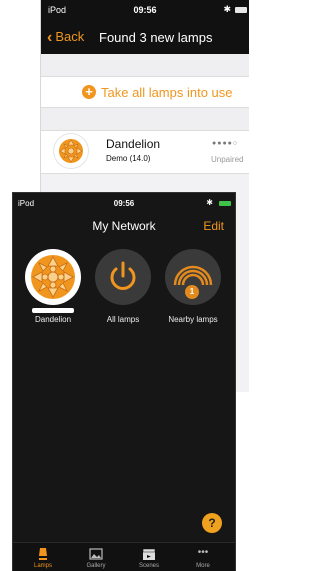 This screenshot has width=320, height=571. I want to click on tab-label: Gallery, so click(96, 566).